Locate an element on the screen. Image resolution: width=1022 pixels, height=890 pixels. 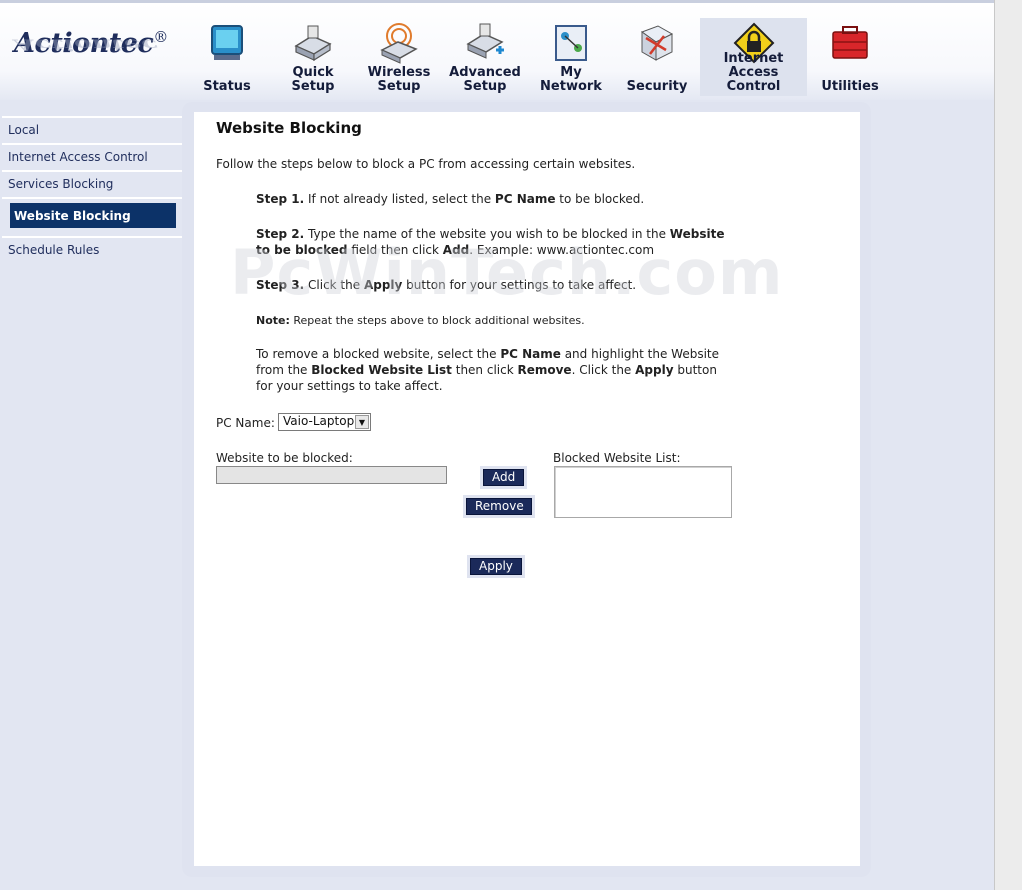
logo-reflection: Actiontec is located at coordinates (86, 44).